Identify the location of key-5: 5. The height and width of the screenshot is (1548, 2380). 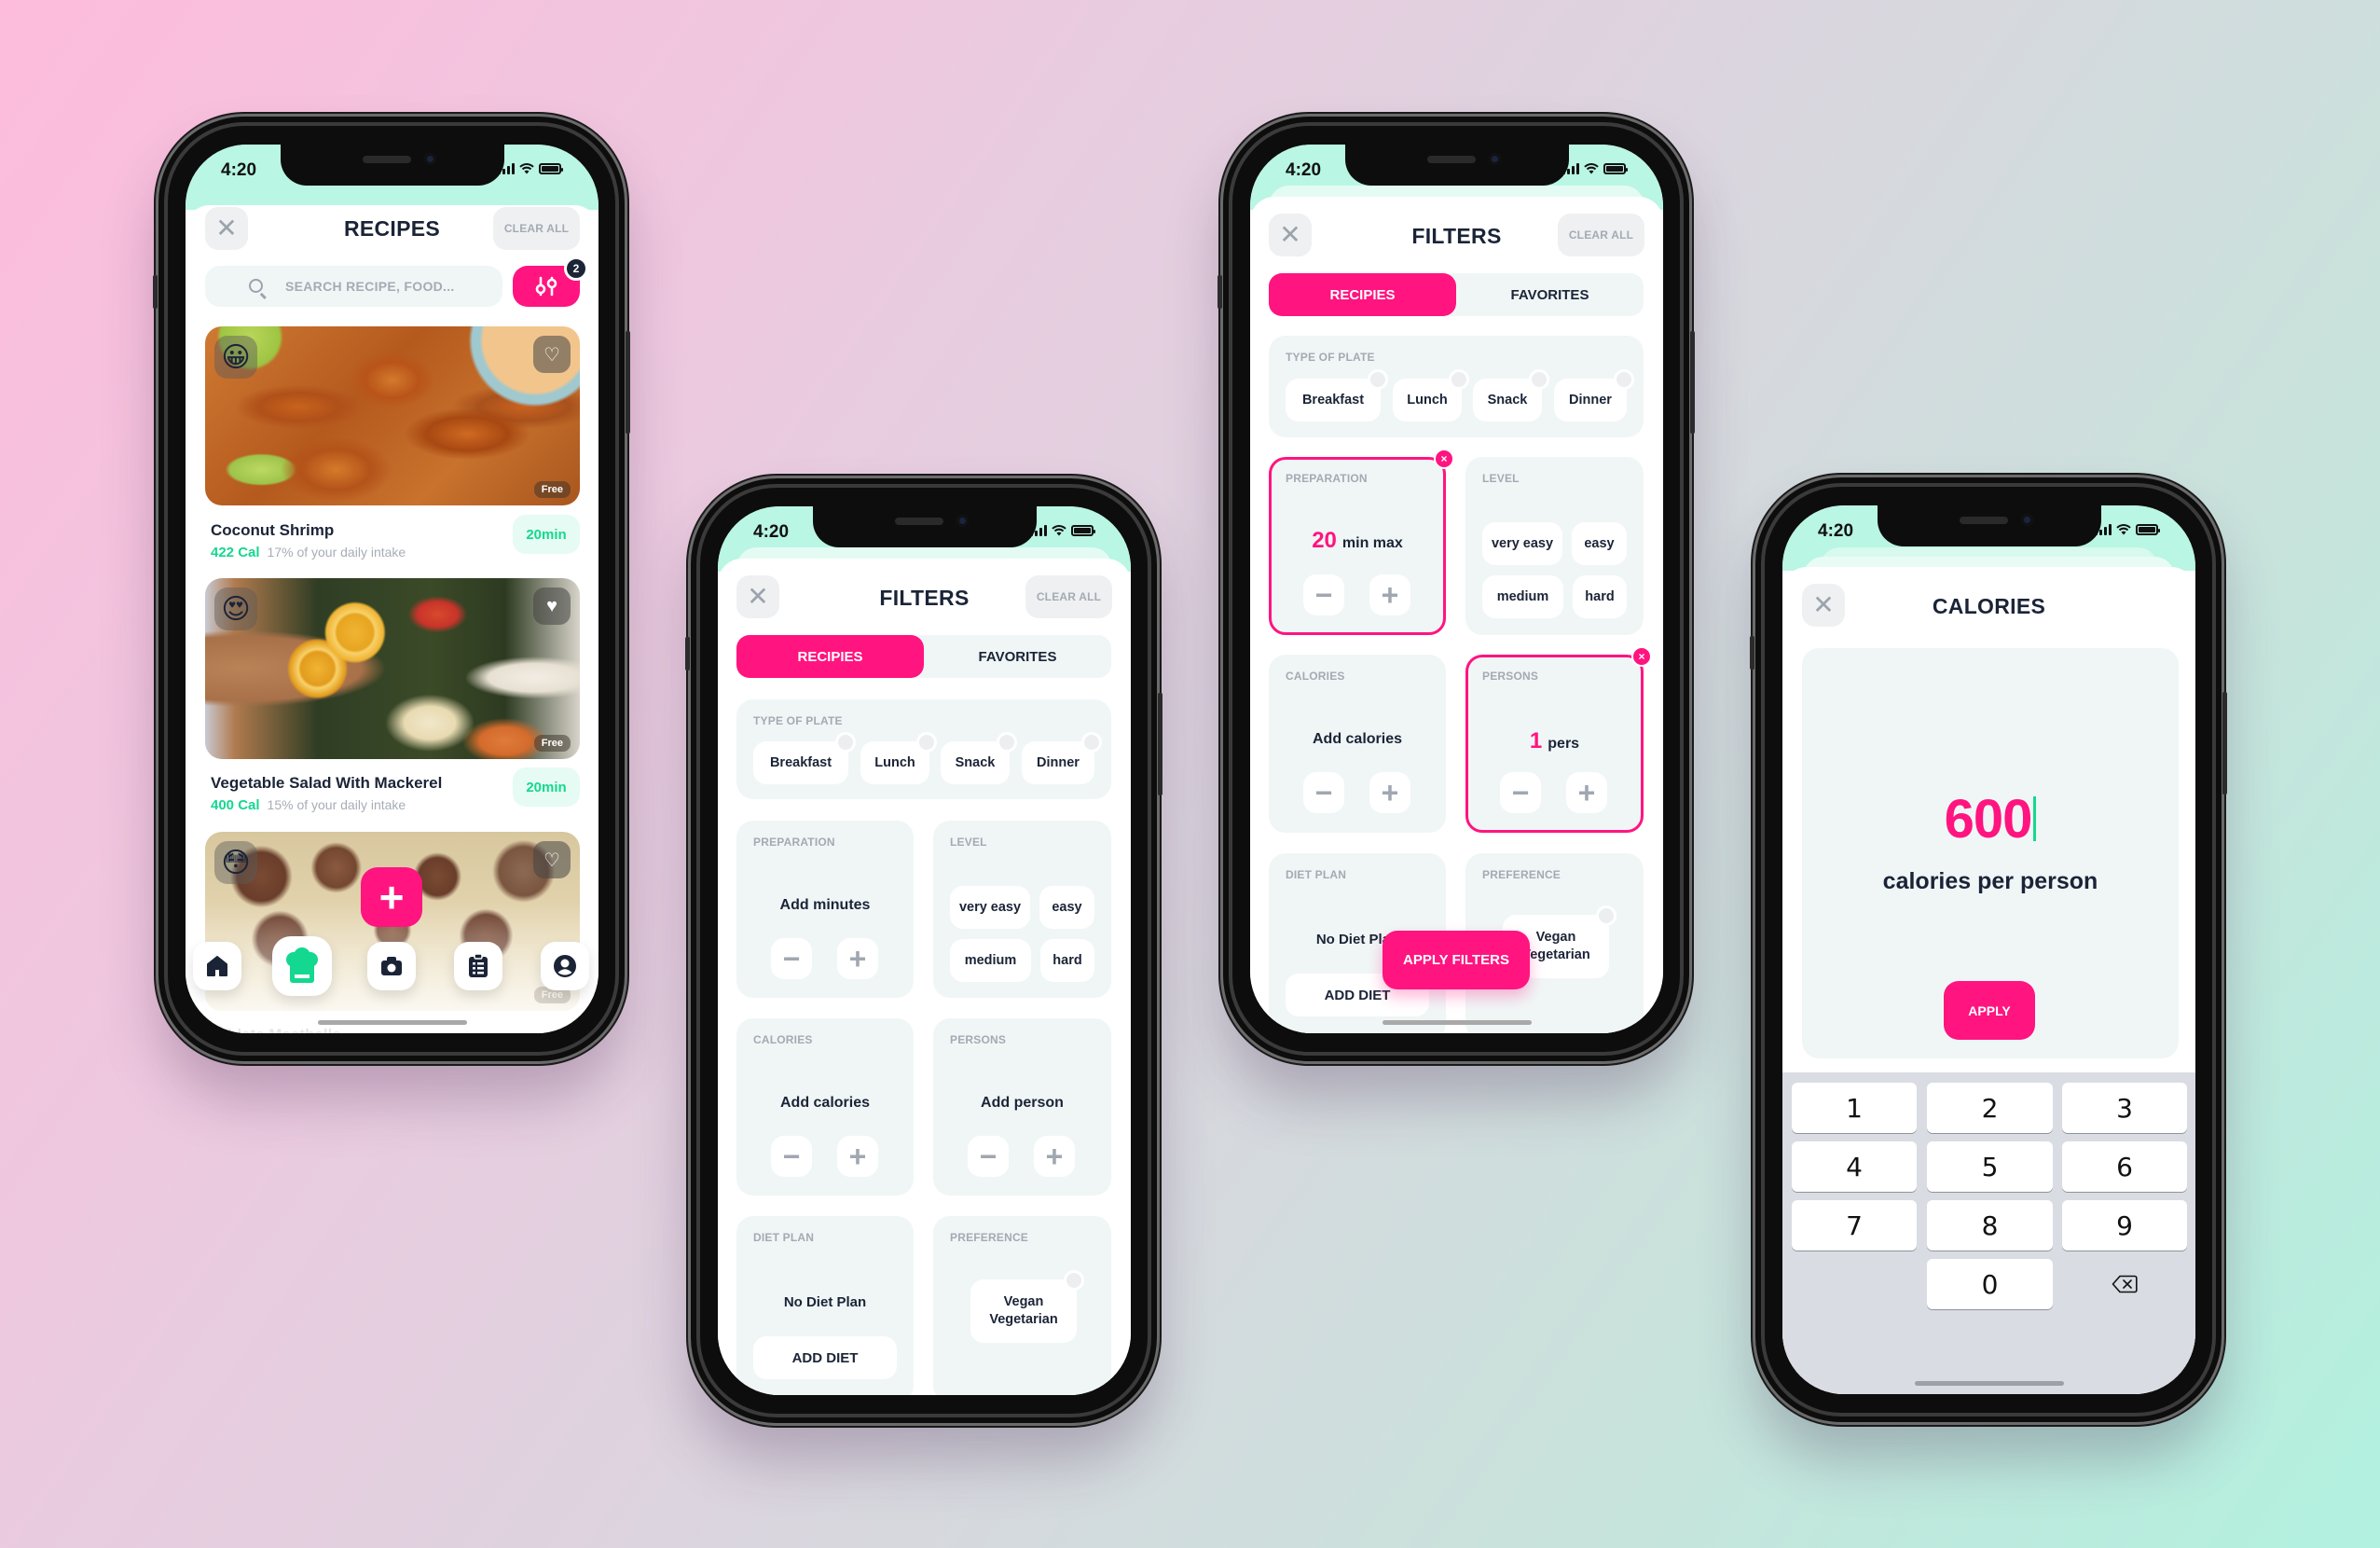
(1990, 1166).